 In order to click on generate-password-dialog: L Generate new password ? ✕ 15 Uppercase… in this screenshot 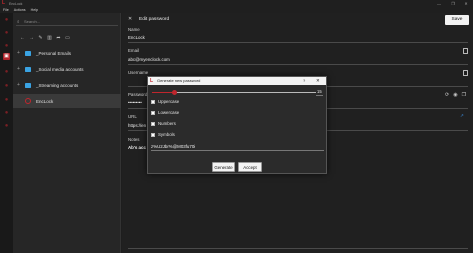, I will do `click(237, 125)`.